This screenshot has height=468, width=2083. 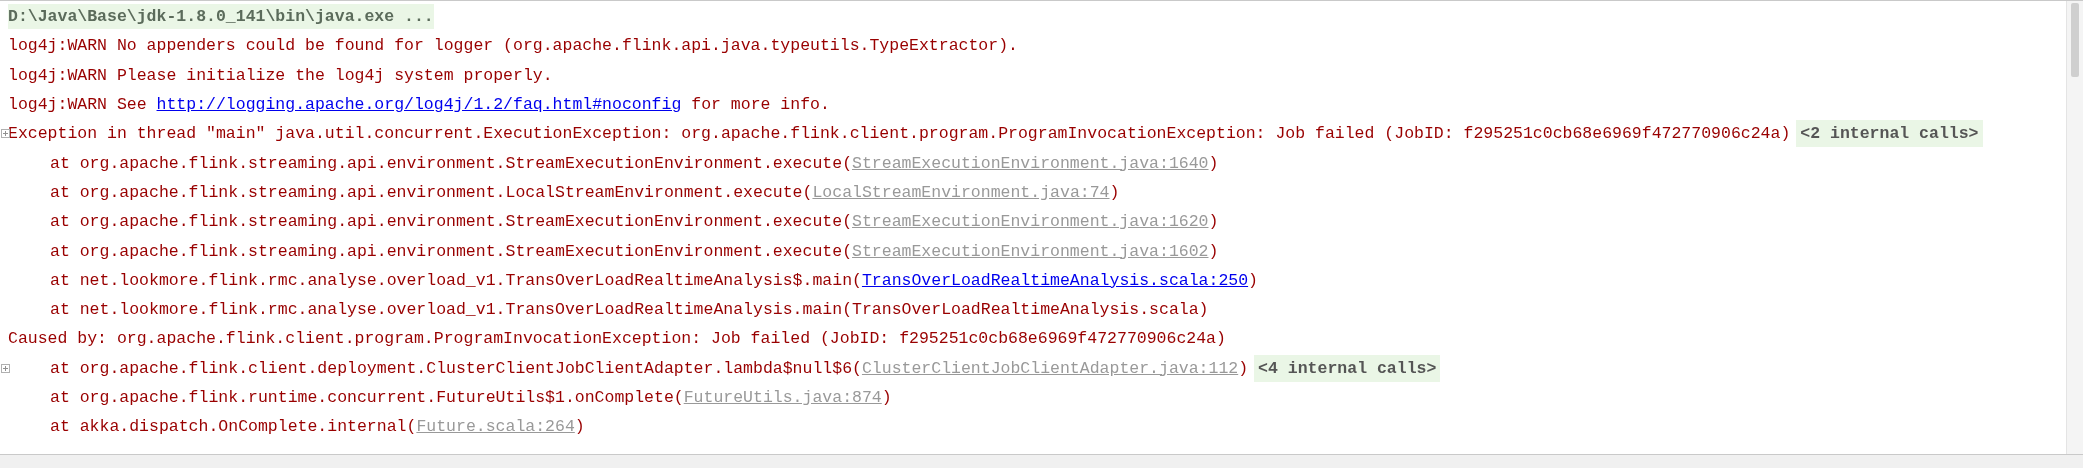 I want to click on source-link: StreamExecutionEnvironment.java:1620, so click(x=1030, y=222).